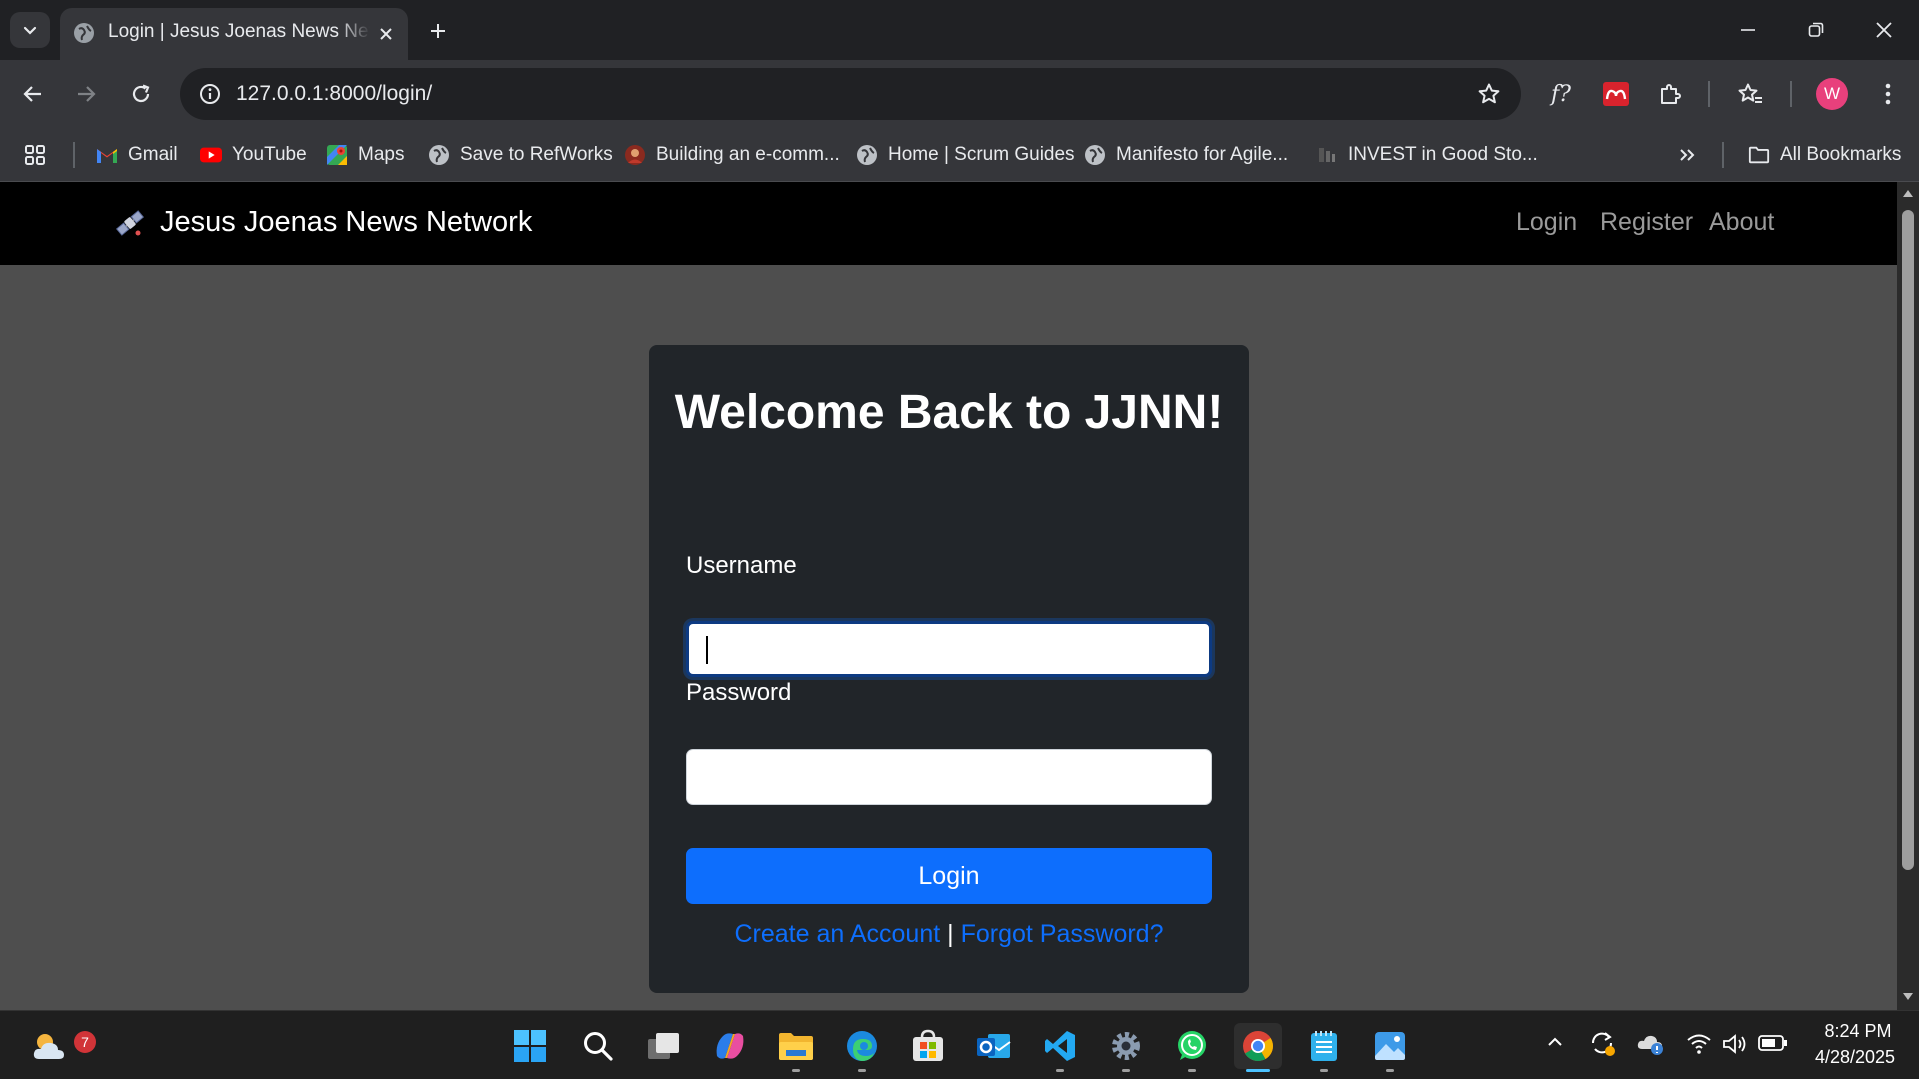 Image resolution: width=1919 pixels, height=1079 pixels. I want to click on taskbar-weather-widget: 7, so click(61, 1046).